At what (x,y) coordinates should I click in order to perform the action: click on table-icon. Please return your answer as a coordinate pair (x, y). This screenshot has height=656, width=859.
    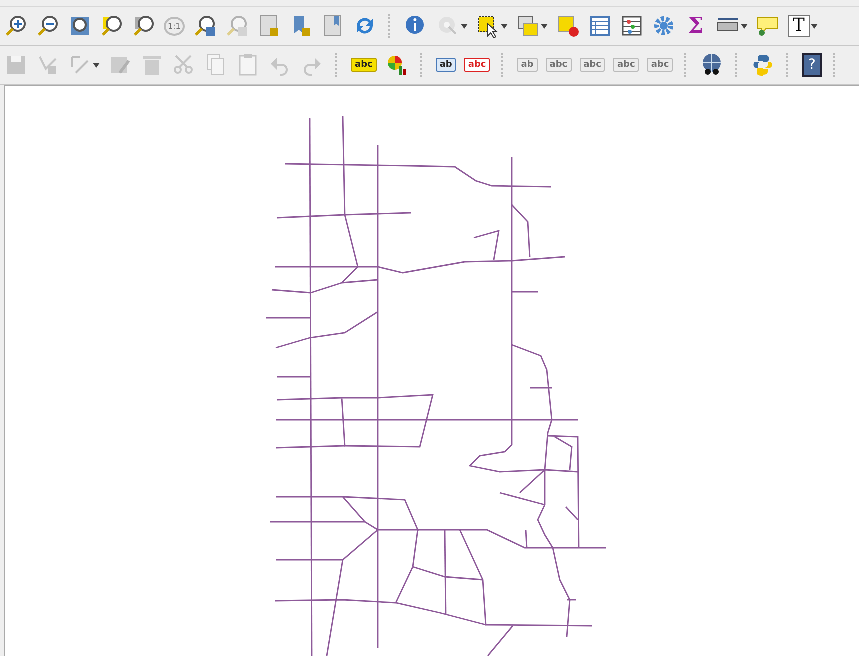
    Looking at the image, I should click on (600, 26).